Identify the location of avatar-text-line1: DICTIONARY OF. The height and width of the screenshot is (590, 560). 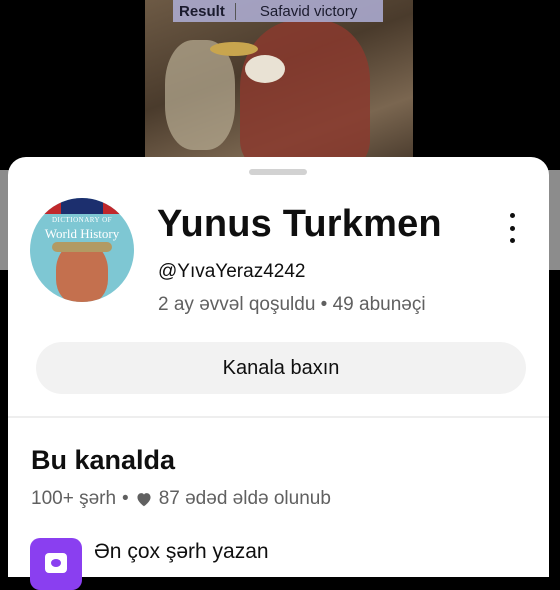
(82, 220).